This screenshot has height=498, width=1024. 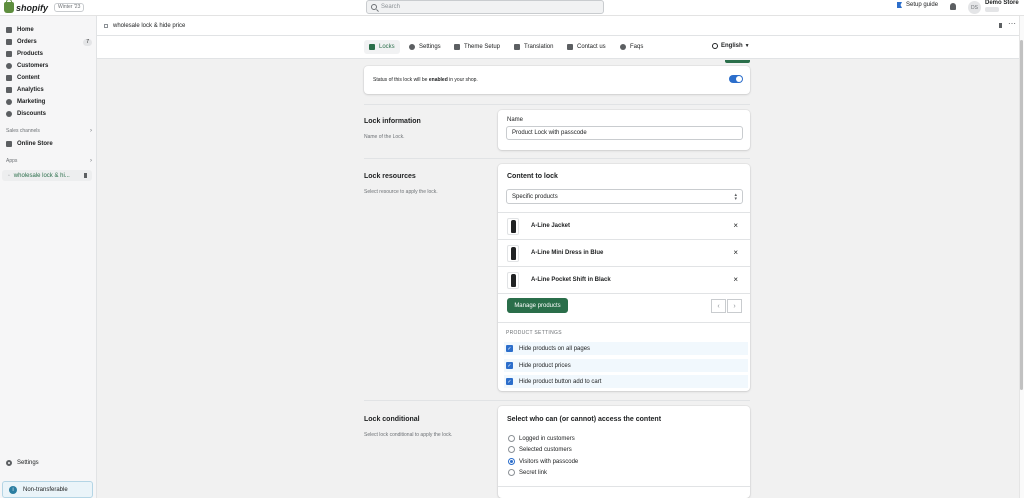 What do you see at coordinates (637, 47) in the screenshot?
I see `tab-label: Faqs` at bounding box center [637, 47].